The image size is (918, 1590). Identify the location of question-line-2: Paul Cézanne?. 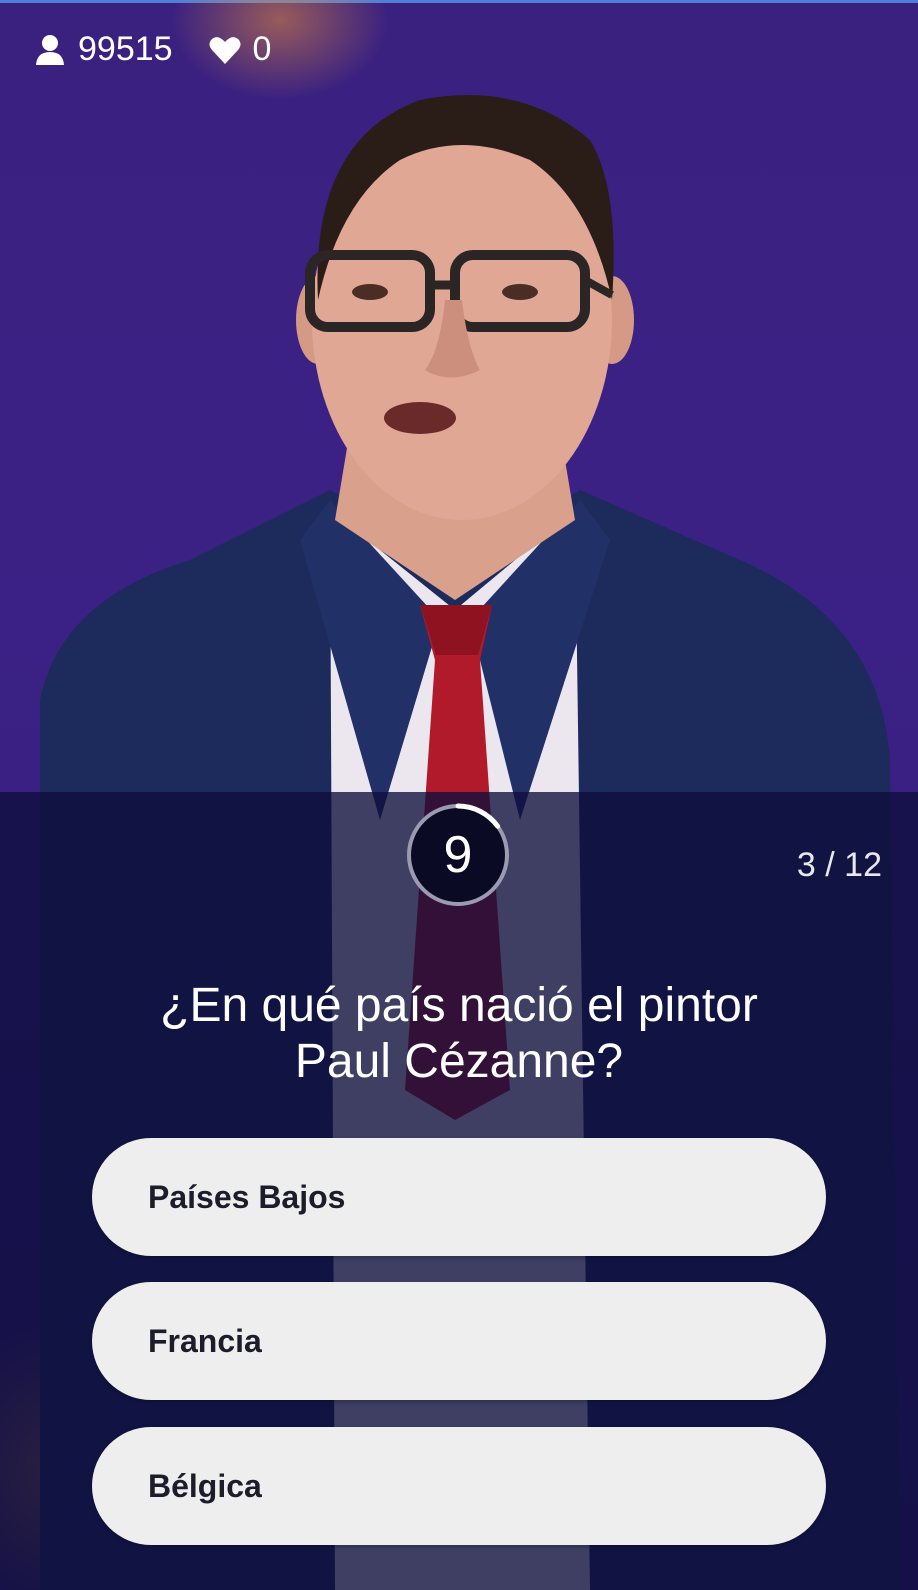
(459, 1061).